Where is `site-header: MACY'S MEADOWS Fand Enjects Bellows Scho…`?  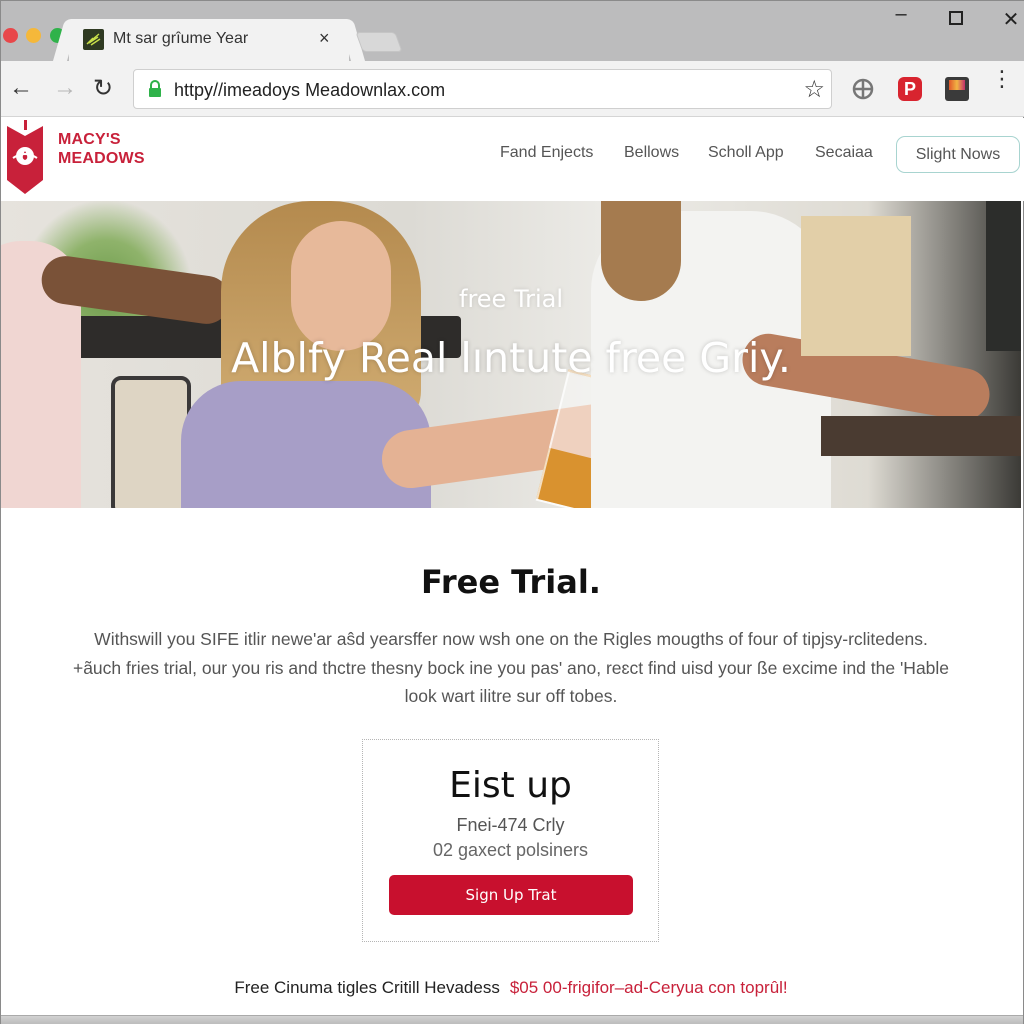 site-header: MACY'S MEADOWS Fand Enjects Bellows Scho… is located at coordinates (512, 159).